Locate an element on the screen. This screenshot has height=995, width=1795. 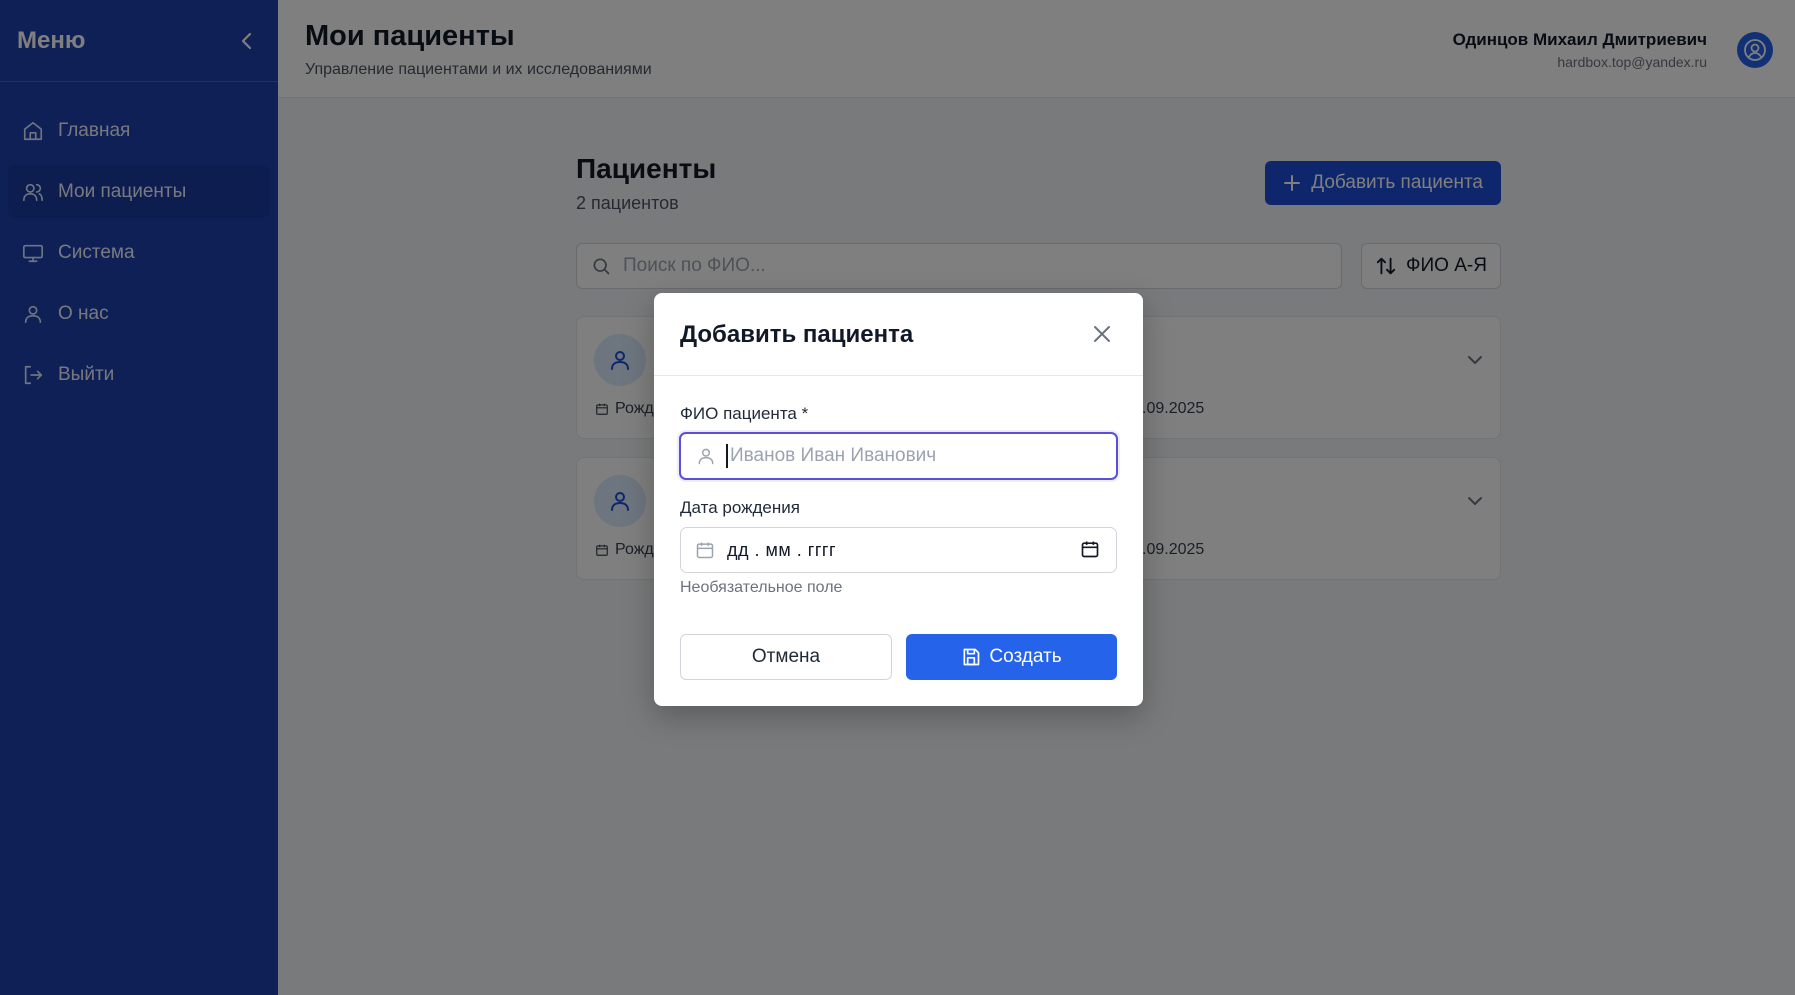
name-input is located at coordinates (918, 456).